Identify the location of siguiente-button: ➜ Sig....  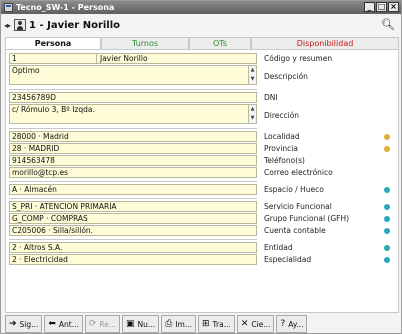
(24, 324).